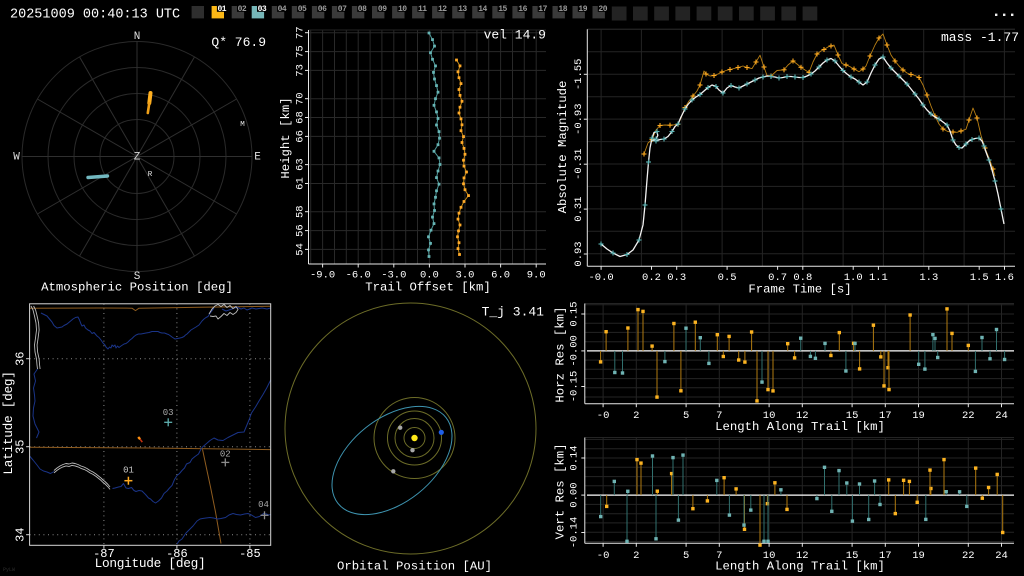 The image size is (1024, 576). What do you see at coordinates (137, 288) in the screenshot?
I see `svg-text: Atmospheric Position [deg]` at bounding box center [137, 288].